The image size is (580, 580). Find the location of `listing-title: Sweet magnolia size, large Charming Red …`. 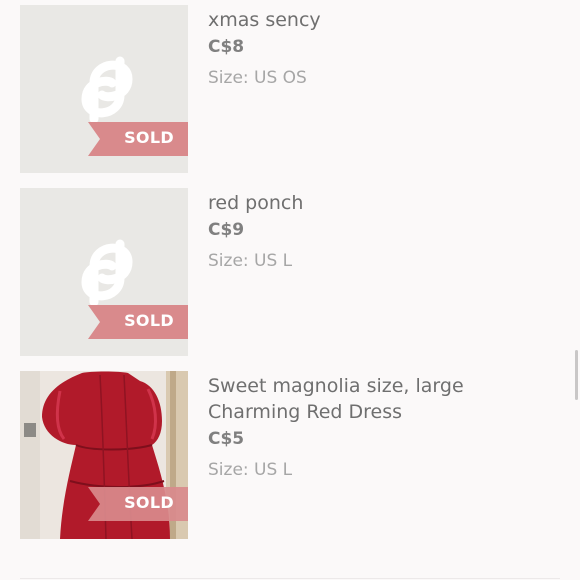

listing-title: Sweet magnolia size, large Charming Red … is located at coordinates (378, 399).